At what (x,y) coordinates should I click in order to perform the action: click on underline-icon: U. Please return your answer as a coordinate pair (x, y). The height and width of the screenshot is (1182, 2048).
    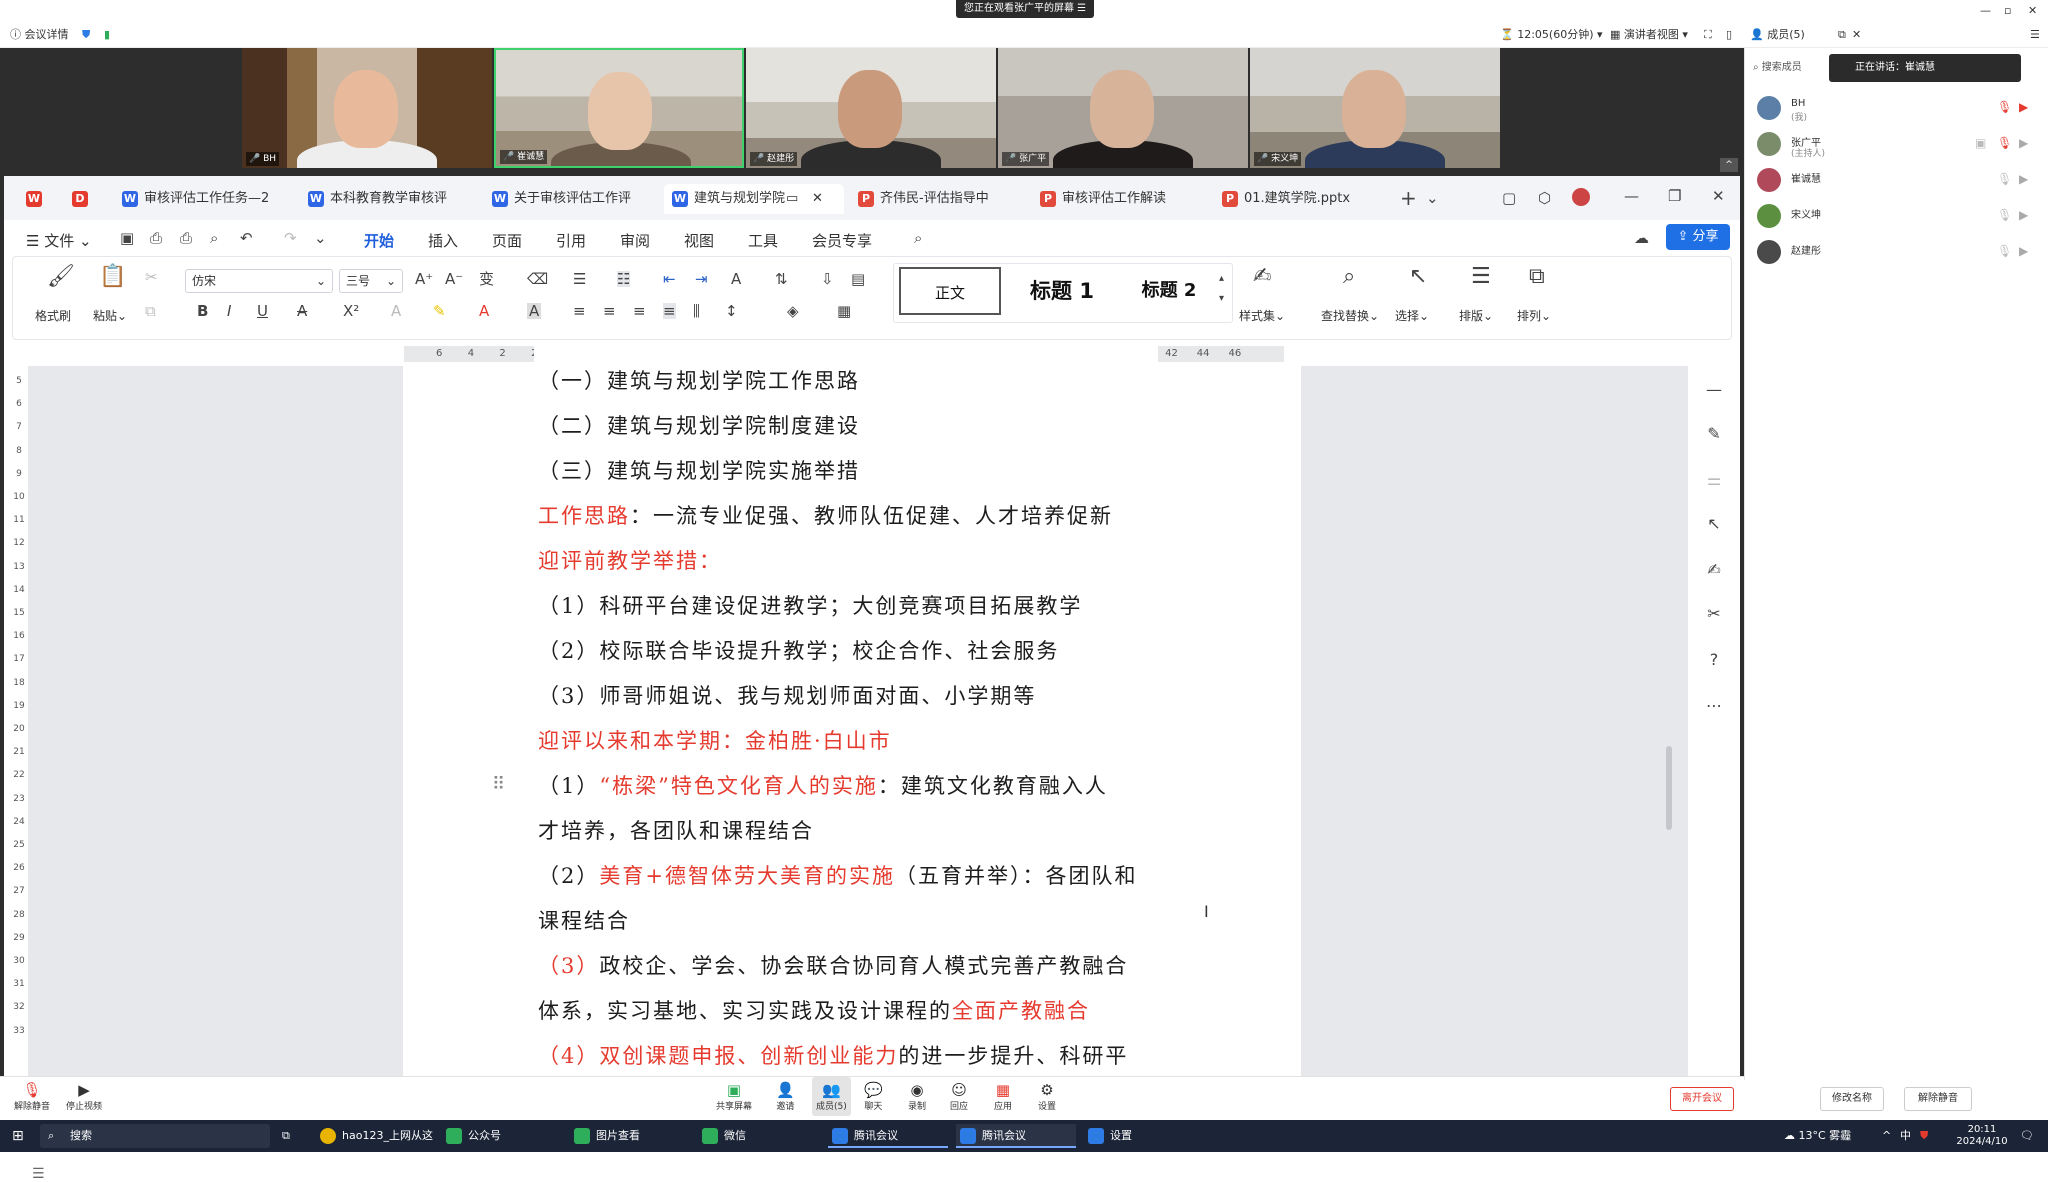
    Looking at the image, I should click on (262, 311).